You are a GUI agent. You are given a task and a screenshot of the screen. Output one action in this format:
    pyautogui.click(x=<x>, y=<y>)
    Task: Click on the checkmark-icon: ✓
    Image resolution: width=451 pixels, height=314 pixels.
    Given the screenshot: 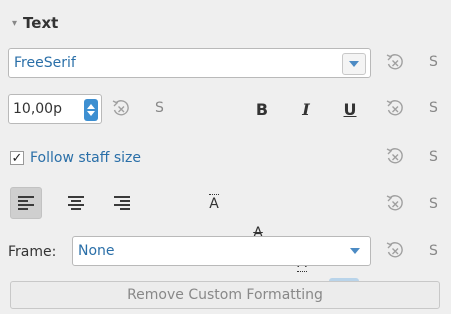 What is the action you would take?
    pyautogui.click(x=17, y=158)
    